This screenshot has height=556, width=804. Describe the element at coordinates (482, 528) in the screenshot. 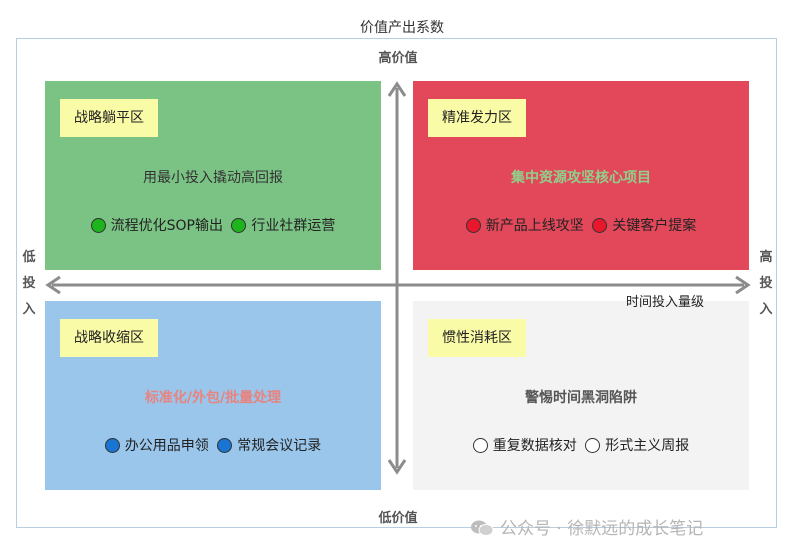

I see `wechat-icon` at that location.